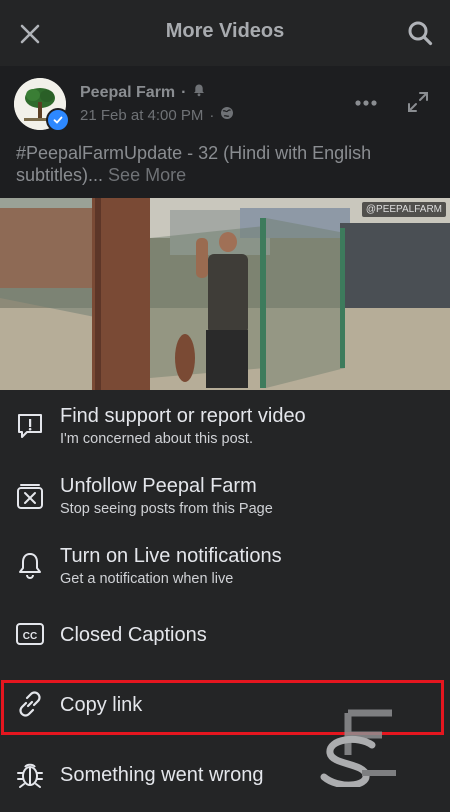 Image resolution: width=450 pixels, height=812 pixels. What do you see at coordinates (227, 115) in the screenshot?
I see `globe-icon` at bounding box center [227, 115].